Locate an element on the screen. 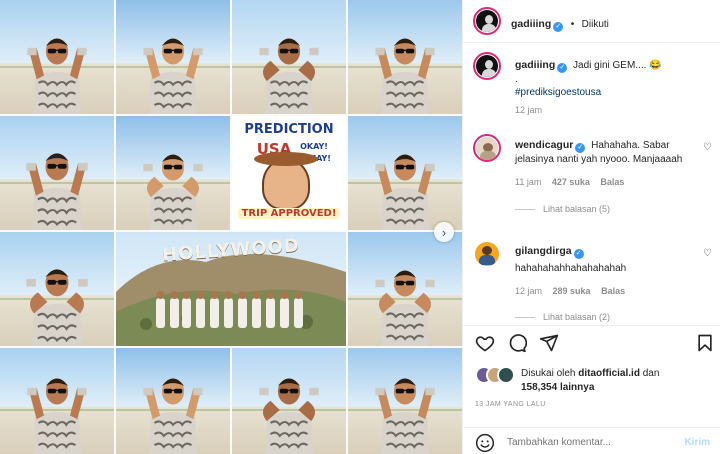 The width and height of the screenshot is (720, 454). post-comment-button: Kirim is located at coordinates (697, 442).